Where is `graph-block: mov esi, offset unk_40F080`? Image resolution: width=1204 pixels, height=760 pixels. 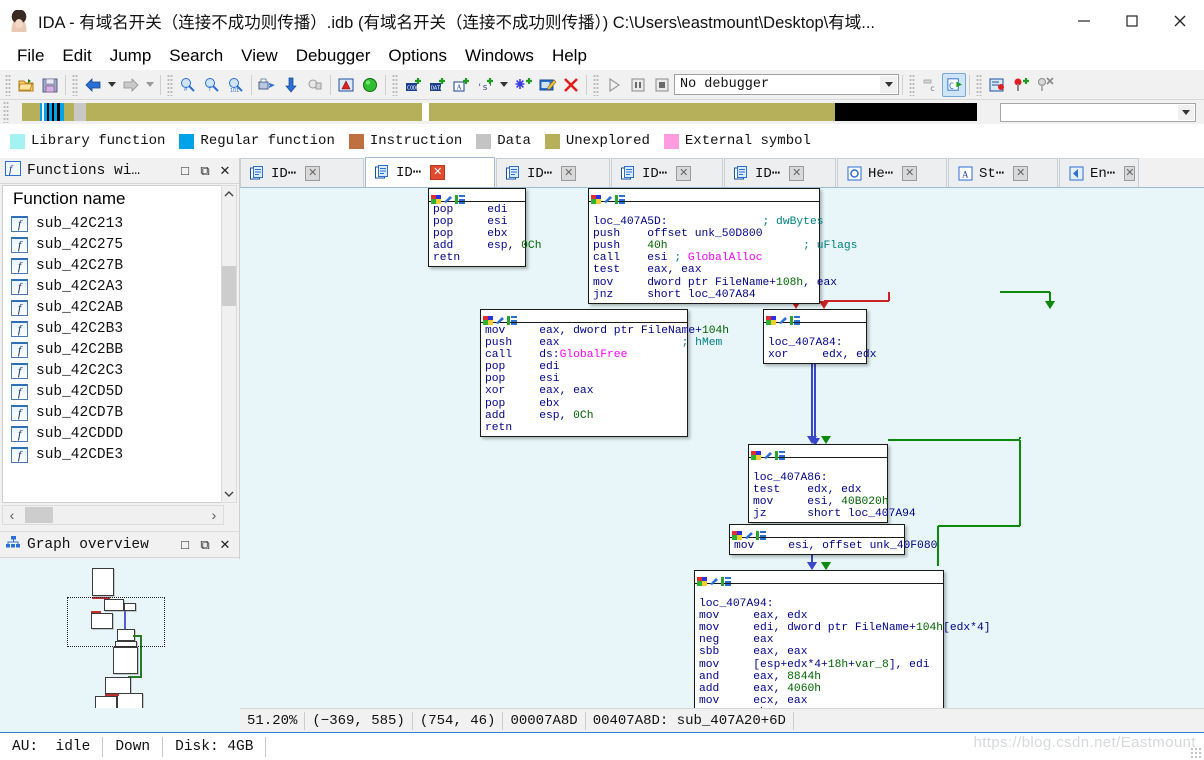
graph-block: mov esi, offset unk_40F080 is located at coordinates (833, 540).